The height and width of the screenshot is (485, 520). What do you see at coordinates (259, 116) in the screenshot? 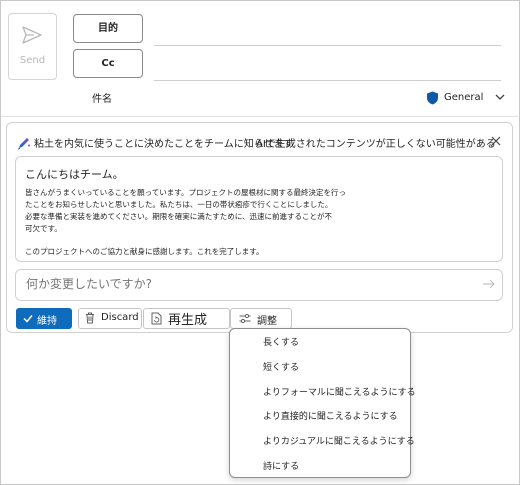
I see `header-divider` at bounding box center [259, 116].